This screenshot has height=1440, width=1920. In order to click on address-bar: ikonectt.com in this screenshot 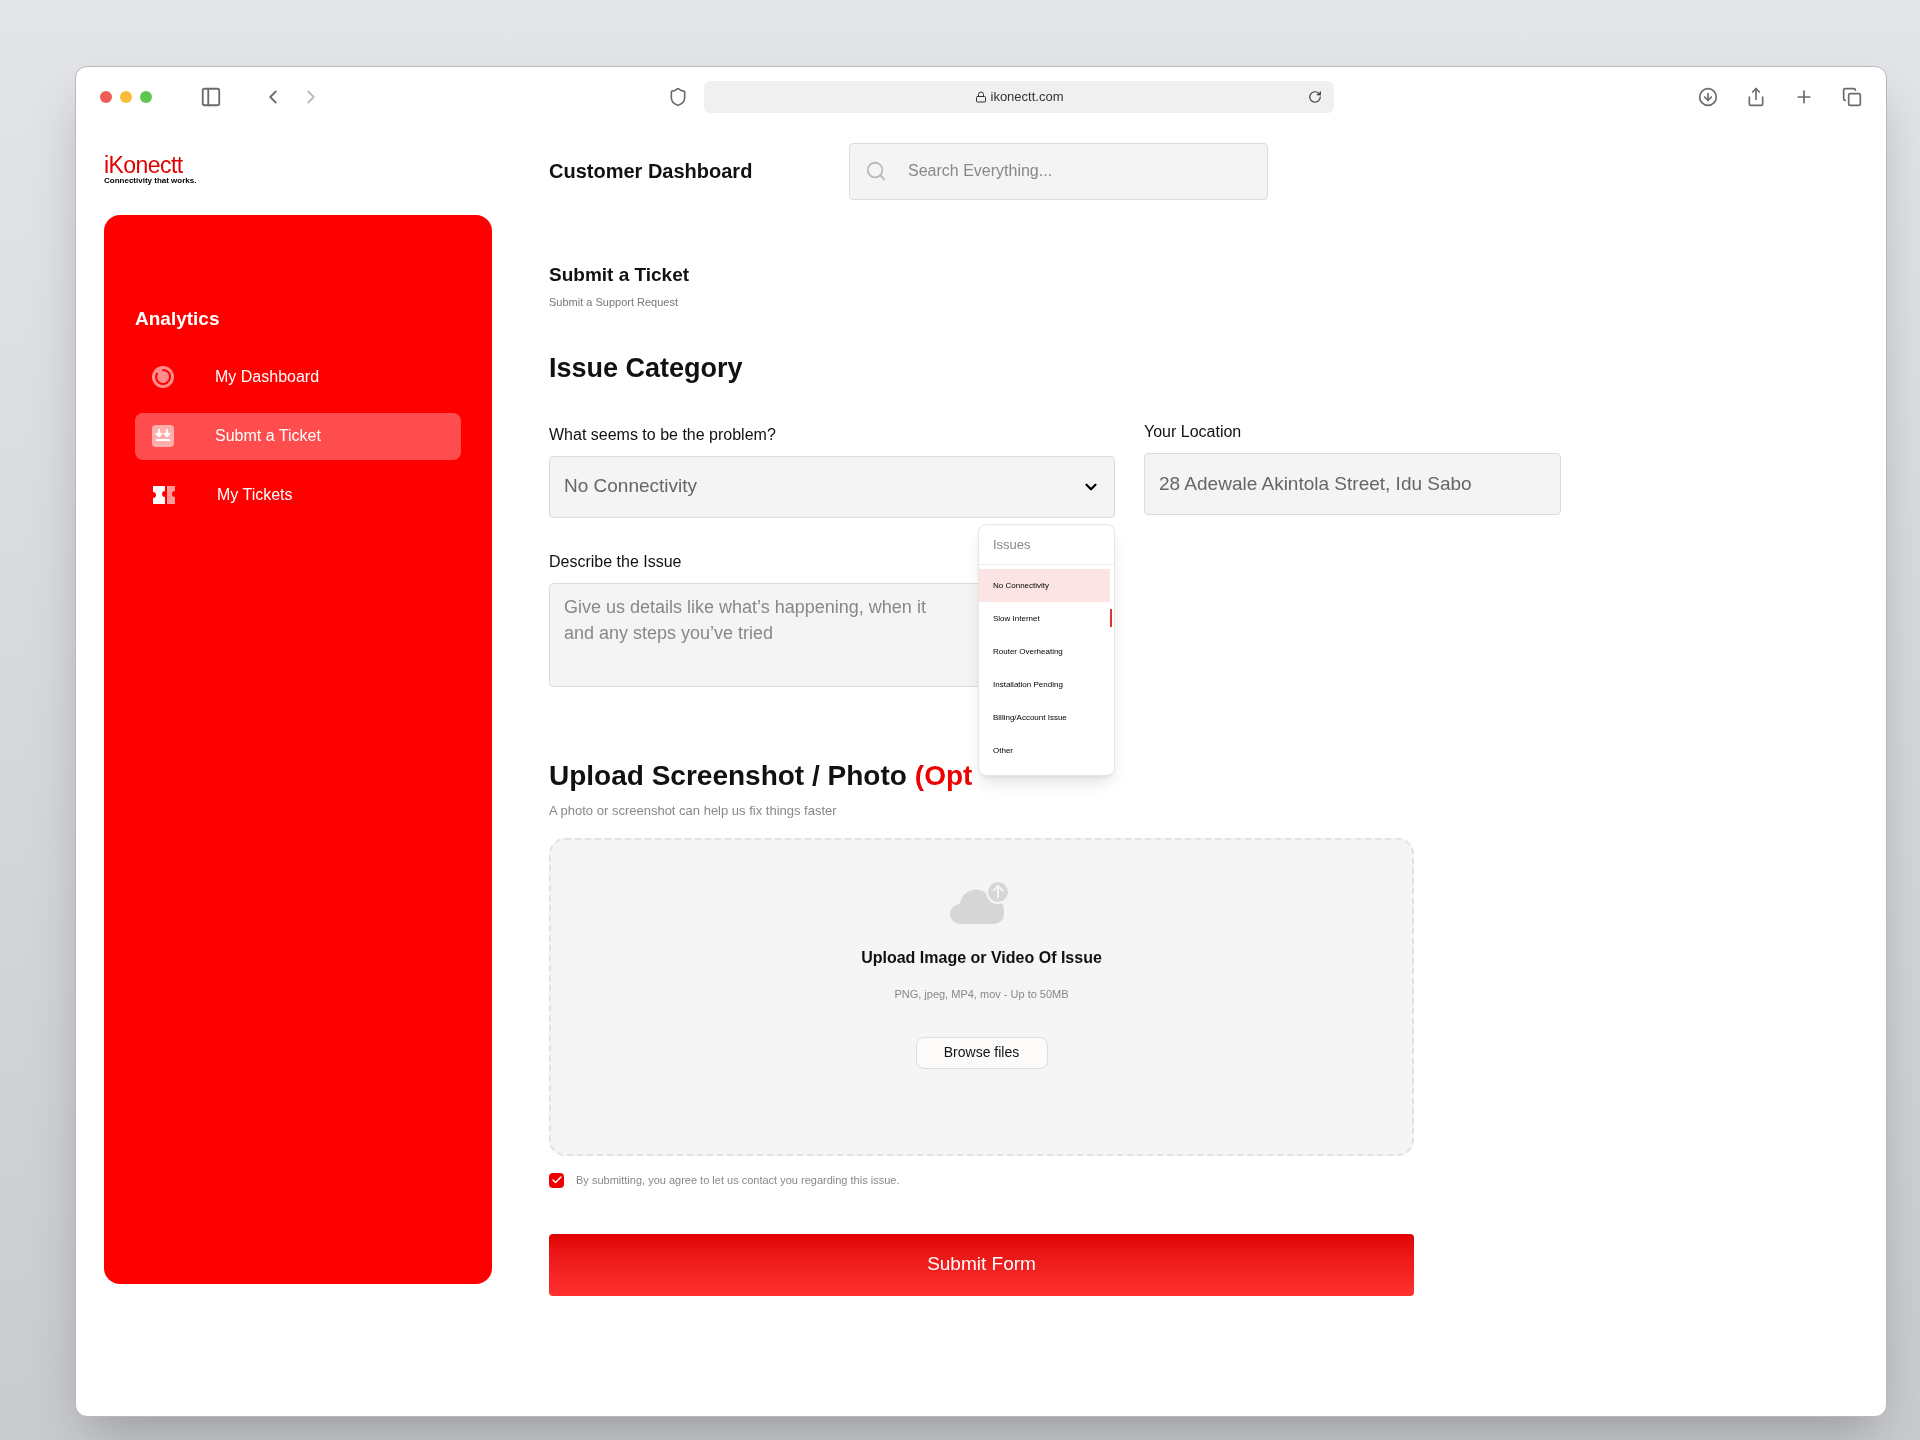, I will do `click(1019, 97)`.